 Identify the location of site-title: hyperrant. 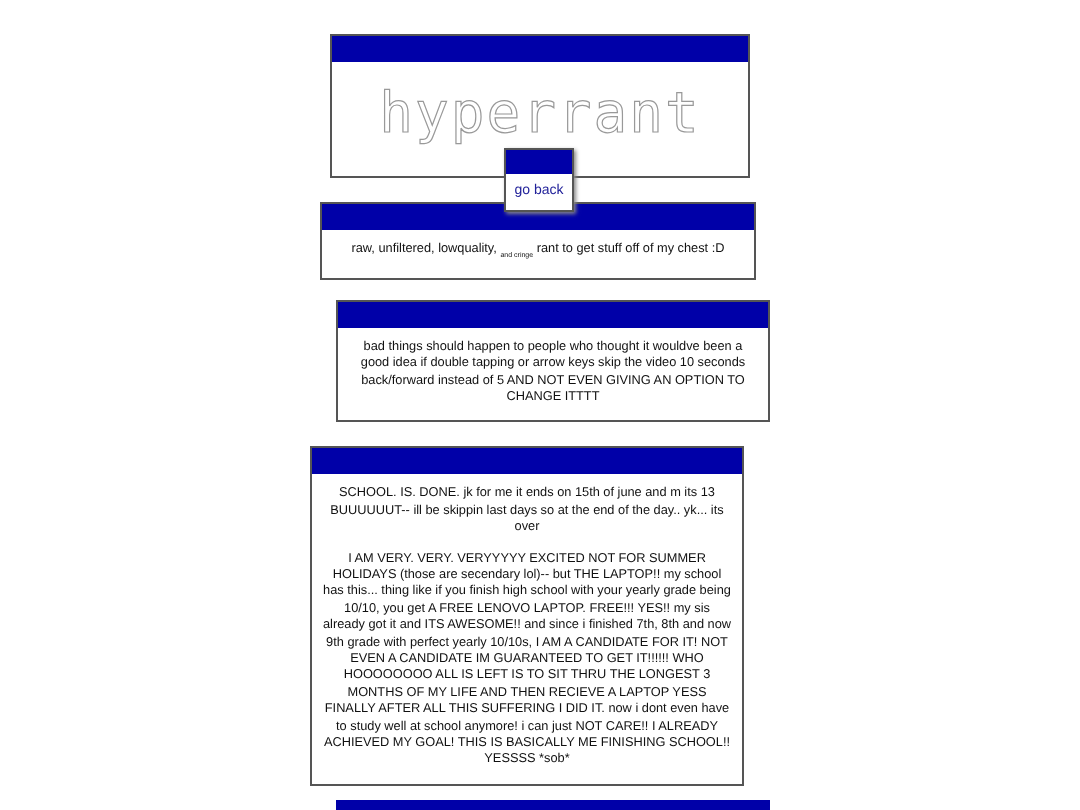
(540, 113).